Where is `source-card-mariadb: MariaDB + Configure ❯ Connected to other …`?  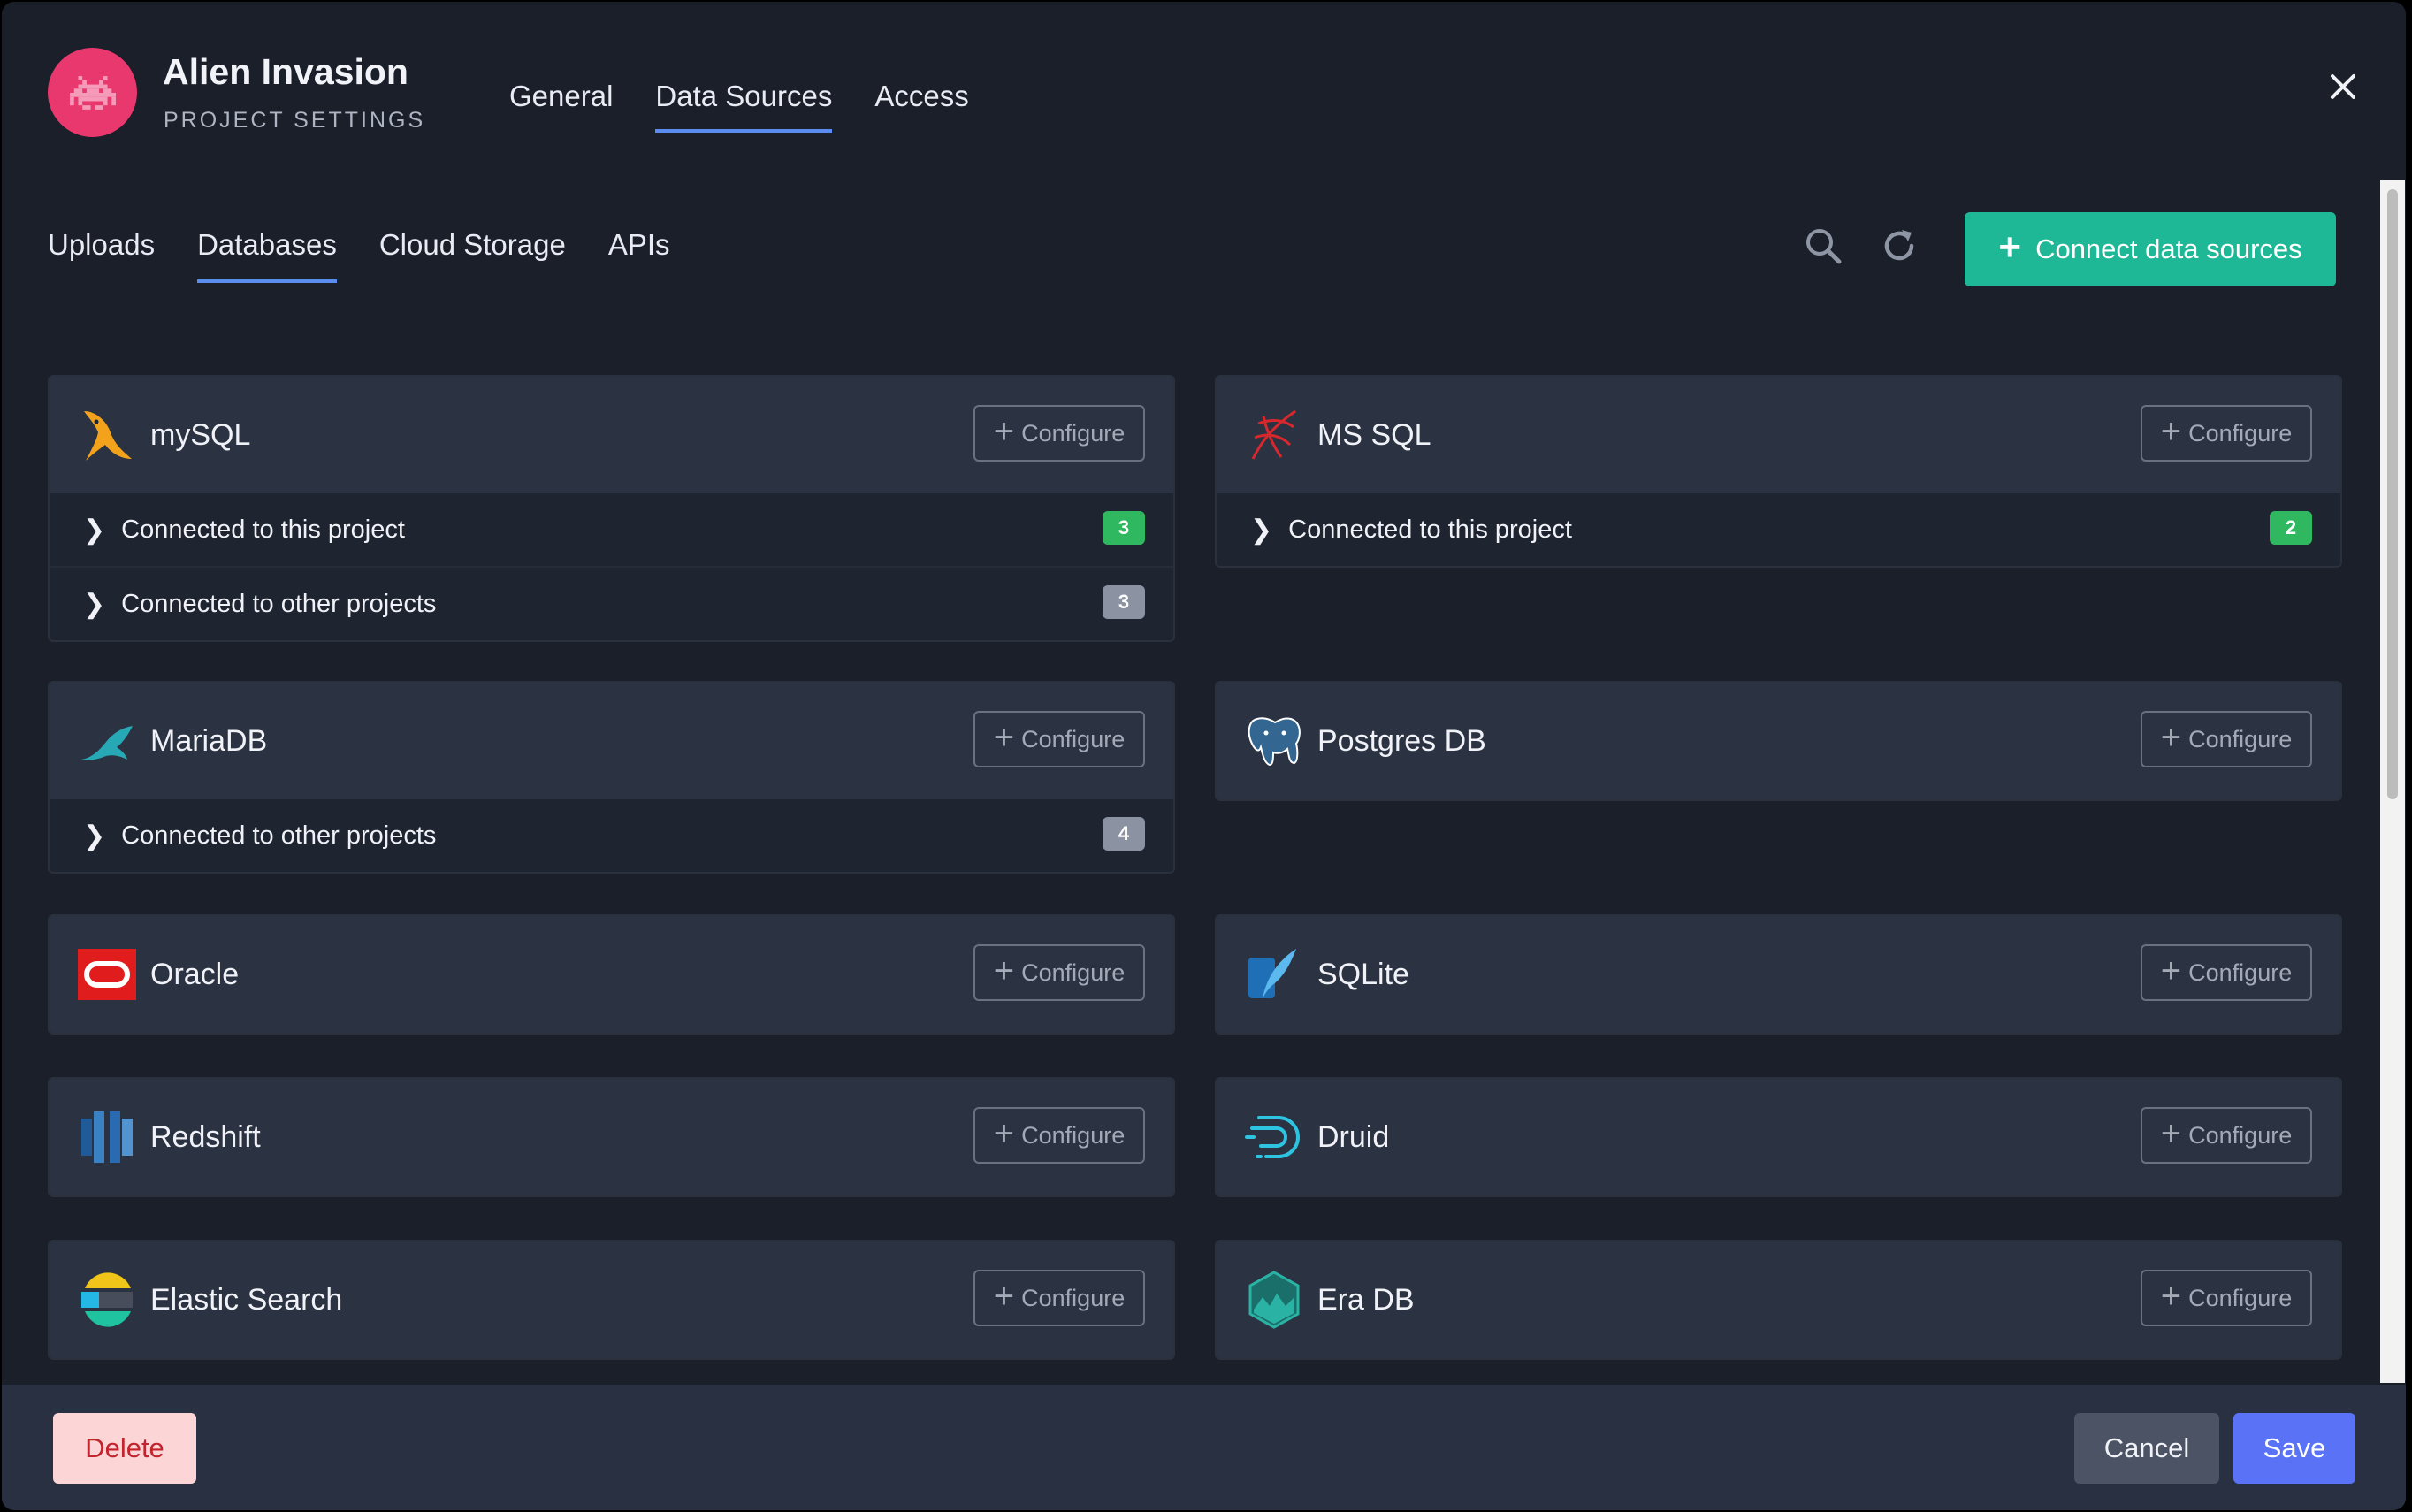
source-card-mariadb: MariaDB + Configure ❯ Connected to other … is located at coordinates (611, 777).